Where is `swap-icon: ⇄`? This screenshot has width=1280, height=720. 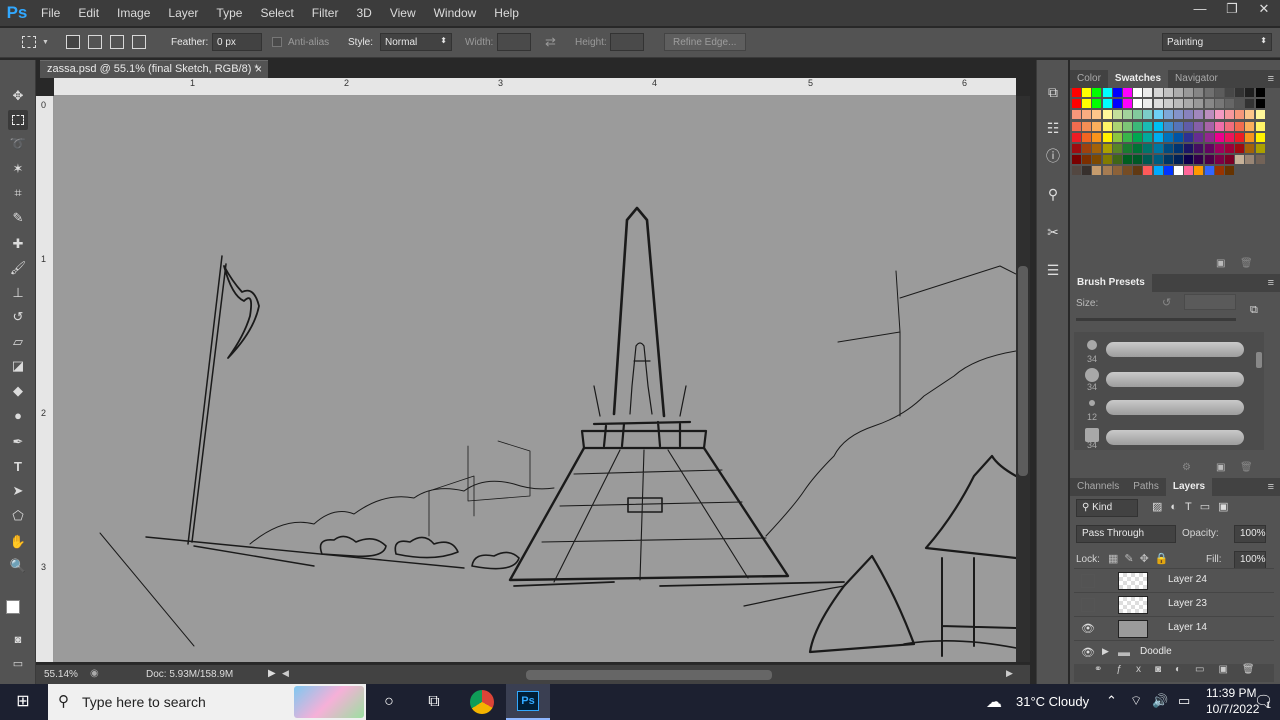
swap-icon: ⇄ is located at coordinates (550, 42).